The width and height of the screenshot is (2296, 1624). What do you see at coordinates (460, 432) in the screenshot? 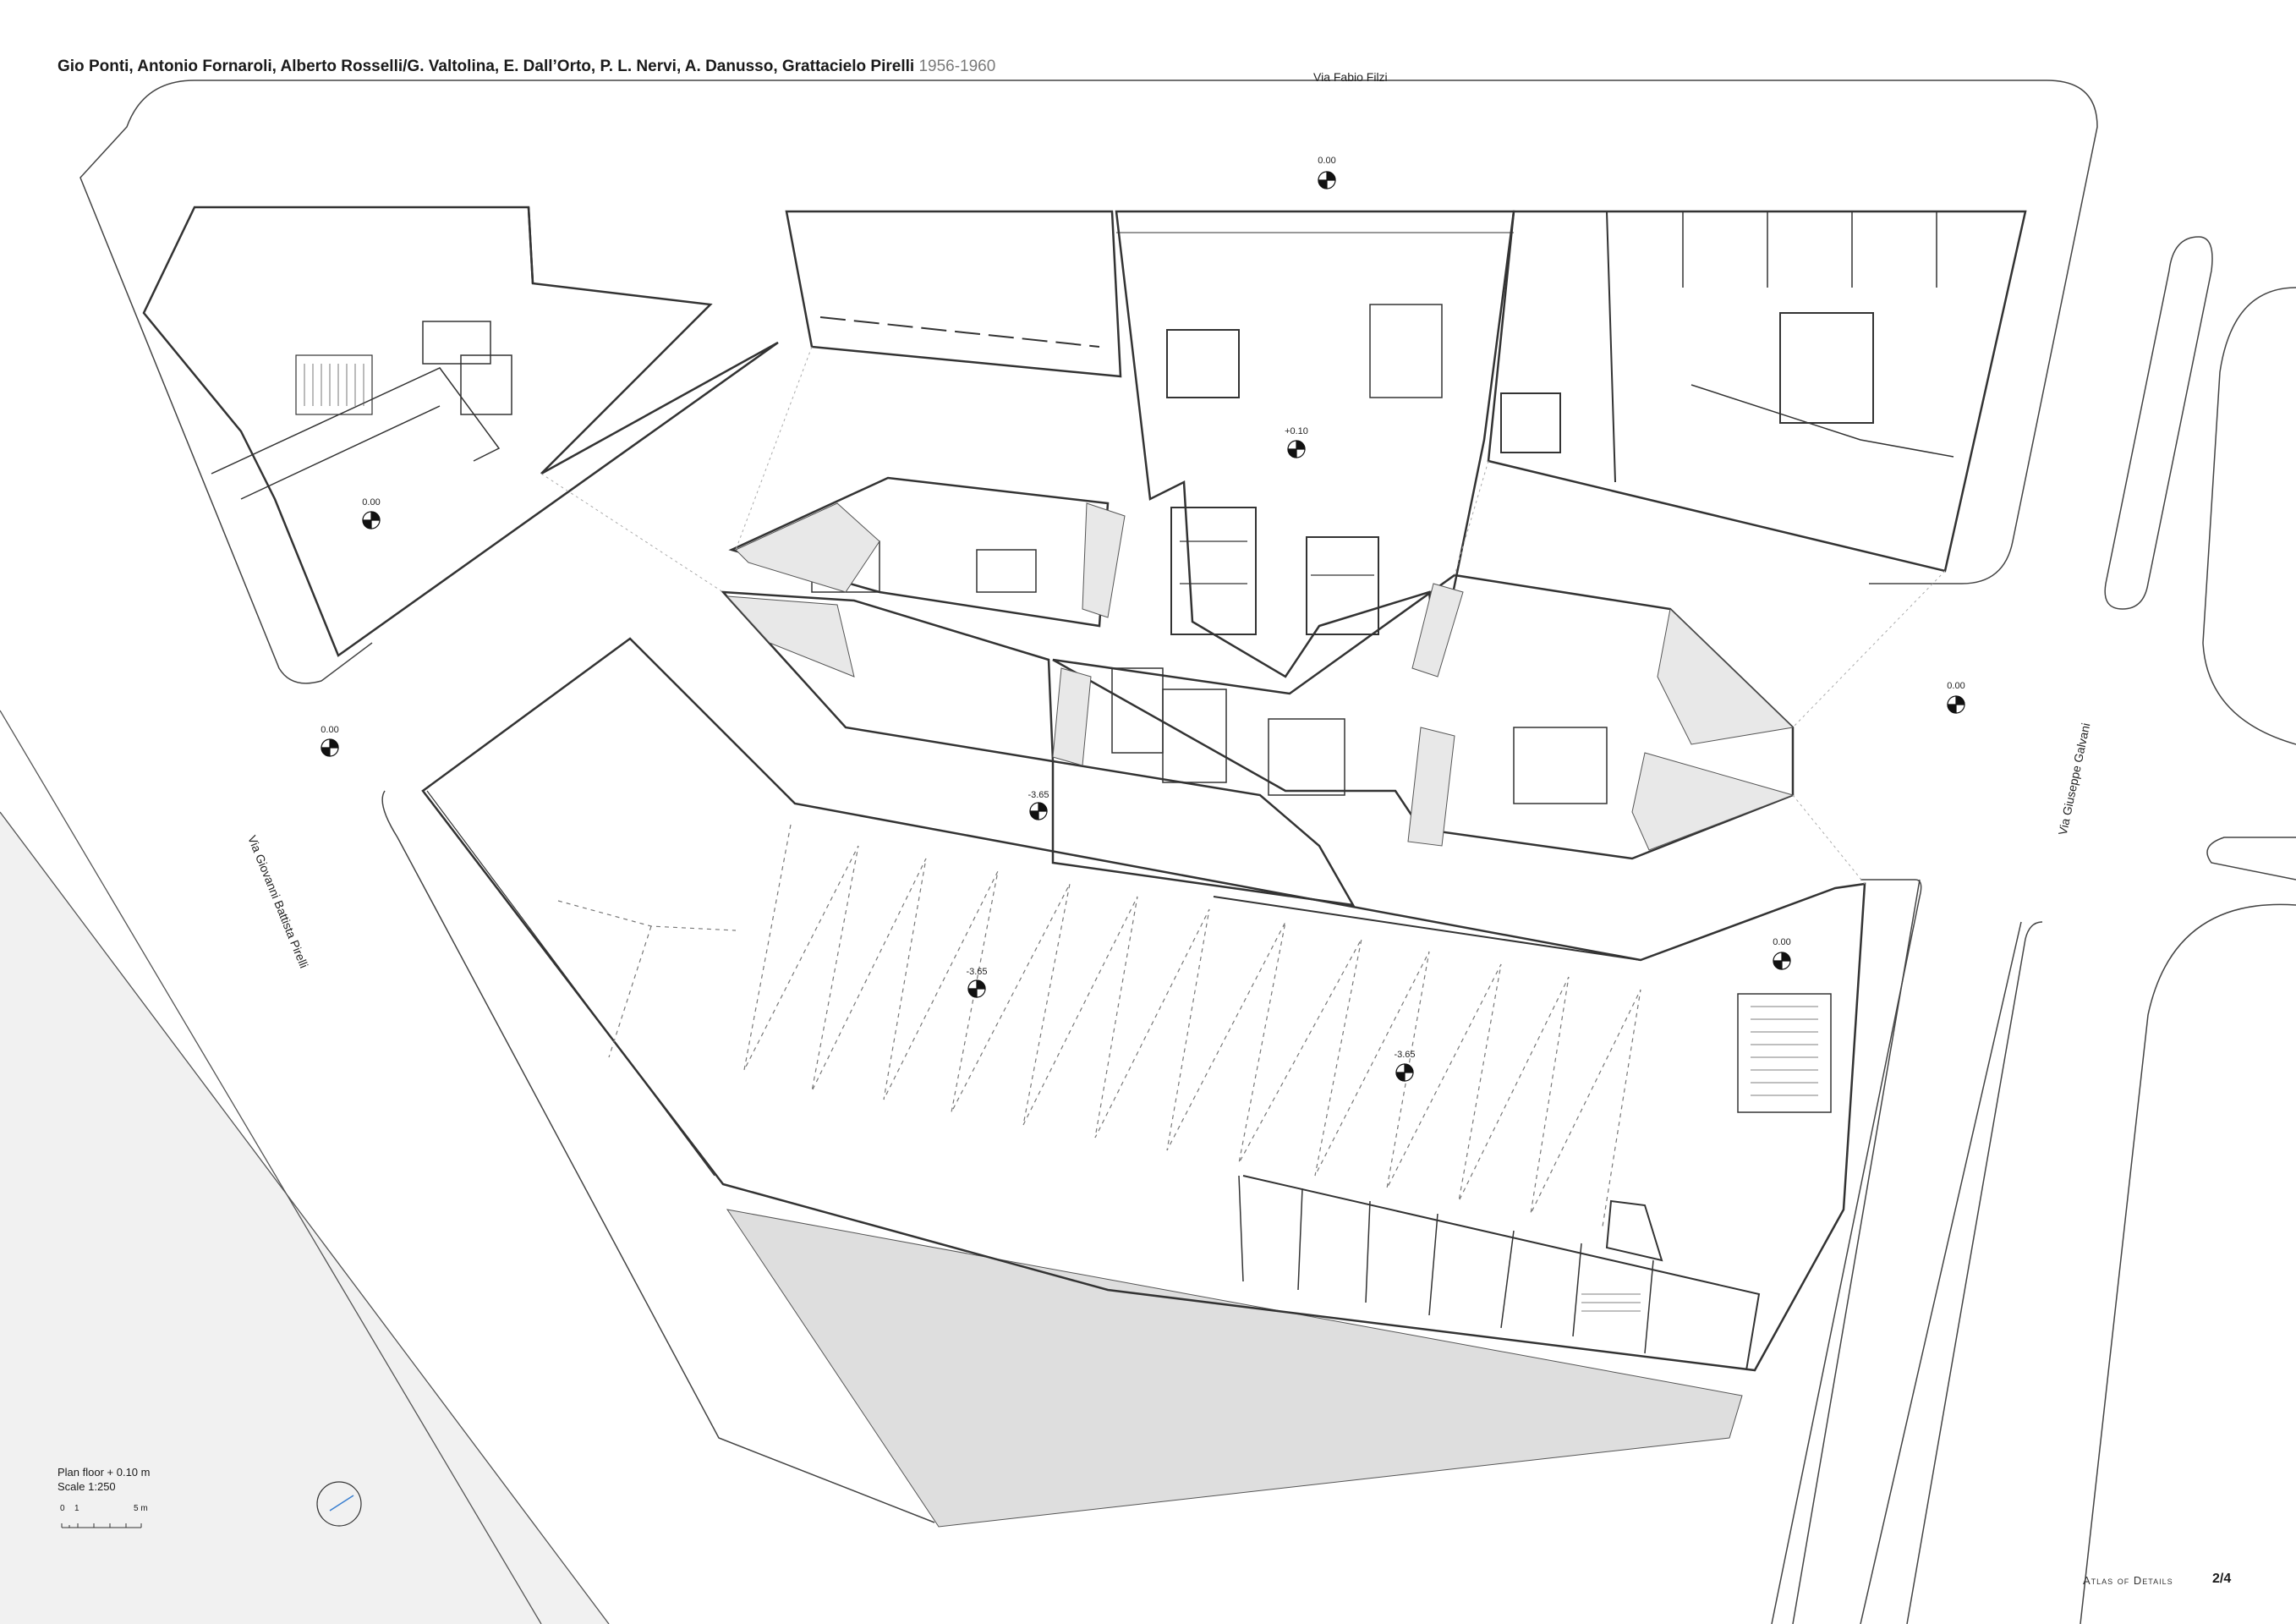
I see `west-block` at bounding box center [460, 432].